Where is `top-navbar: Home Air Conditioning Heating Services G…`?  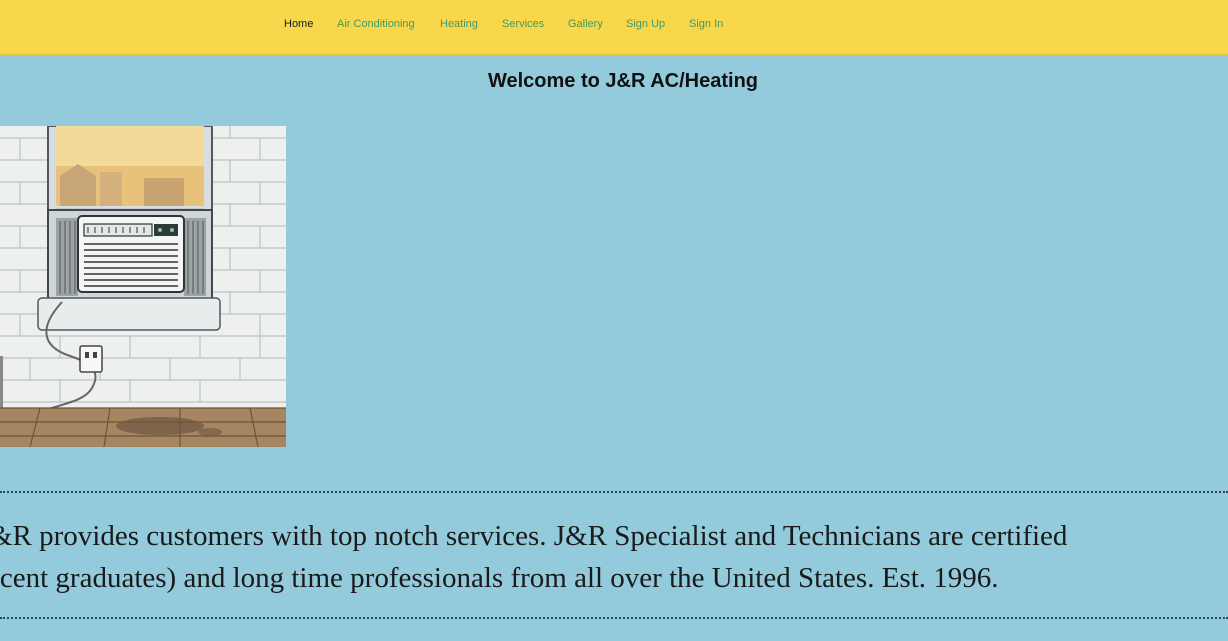
top-navbar: Home Air Conditioning Heating Services G… is located at coordinates (614, 27).